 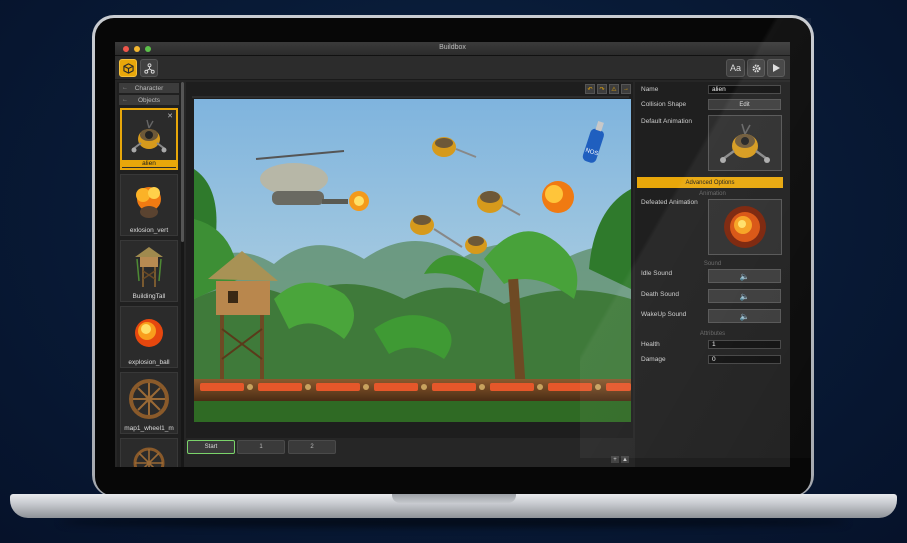 What do you see at coordinates (261, 447) in the screenshot?
I see `world-tab-1: 1` at bounding box center [261, 447].